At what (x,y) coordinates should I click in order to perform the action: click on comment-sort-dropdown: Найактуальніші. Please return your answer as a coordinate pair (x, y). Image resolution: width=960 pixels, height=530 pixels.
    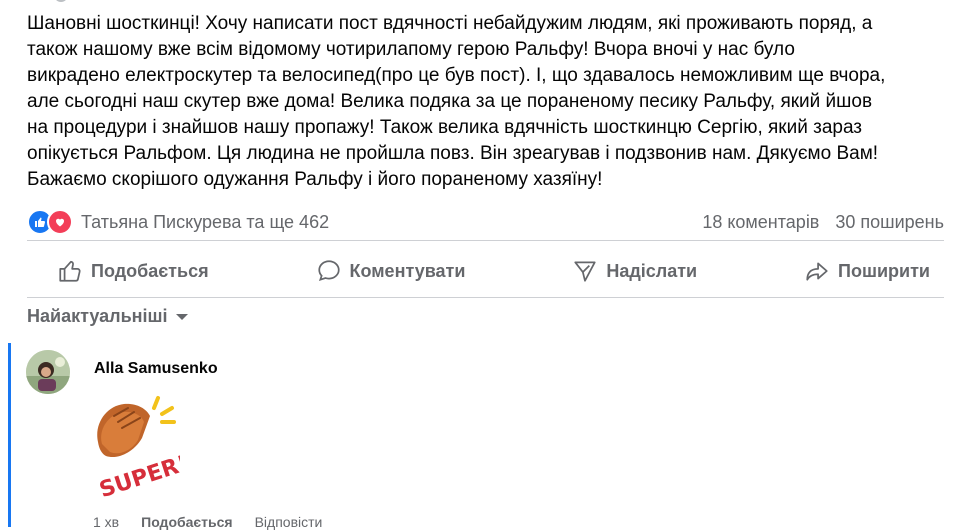
    Looking at the image, I should click on (108, 316).